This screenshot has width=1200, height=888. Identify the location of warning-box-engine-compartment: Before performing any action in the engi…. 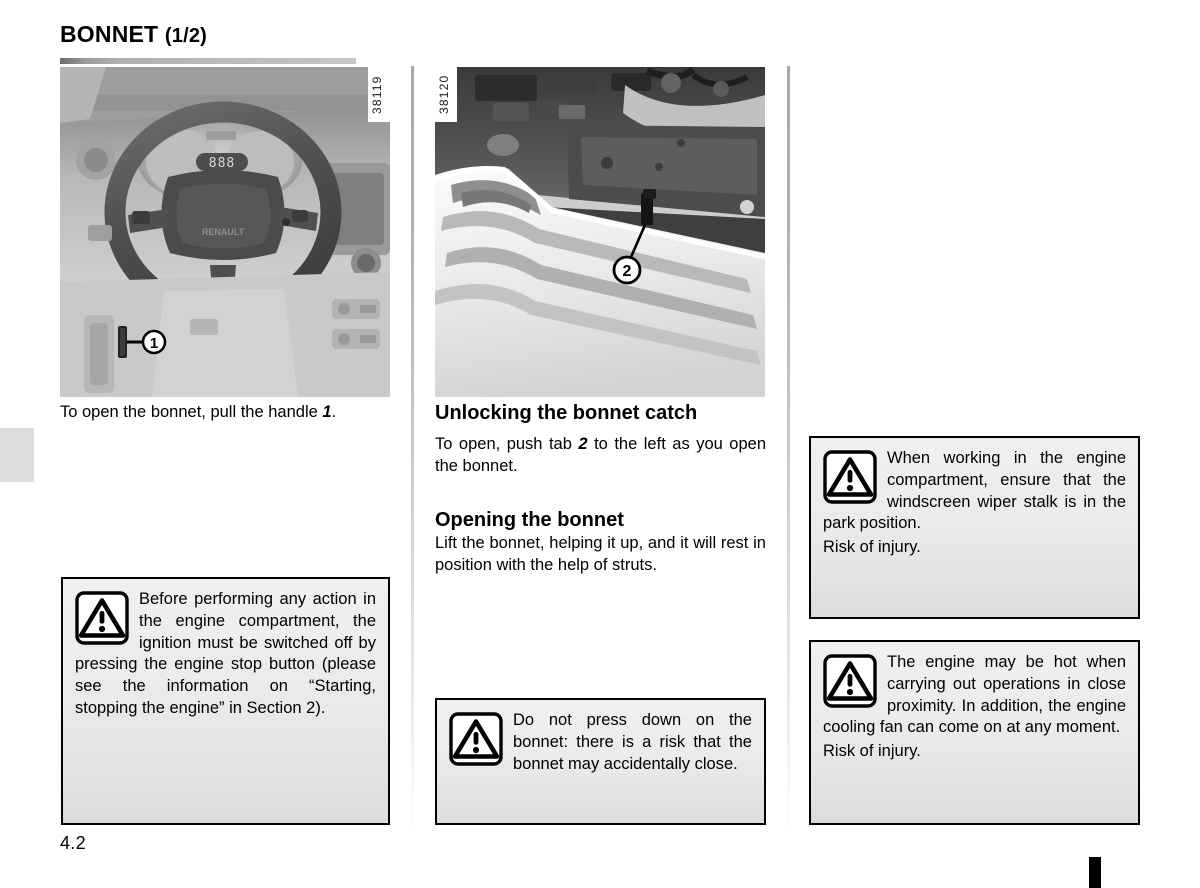
(225, 701).